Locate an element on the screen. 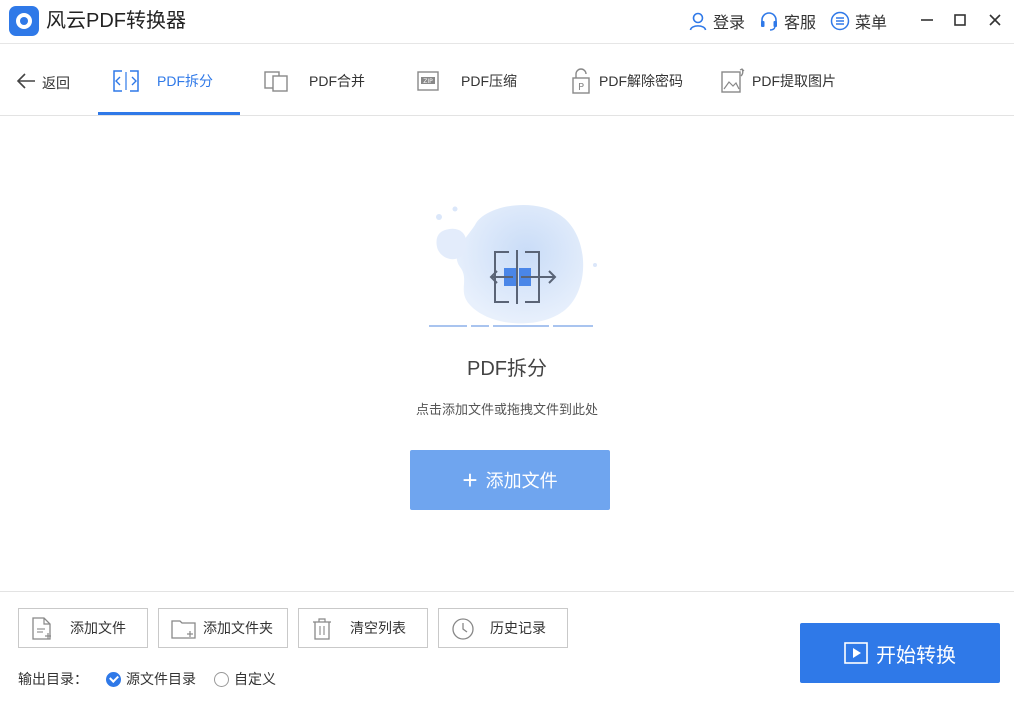 The height and width of the screenshot is (708, 1014). minimize-icon is located at coordinates (927, 20).